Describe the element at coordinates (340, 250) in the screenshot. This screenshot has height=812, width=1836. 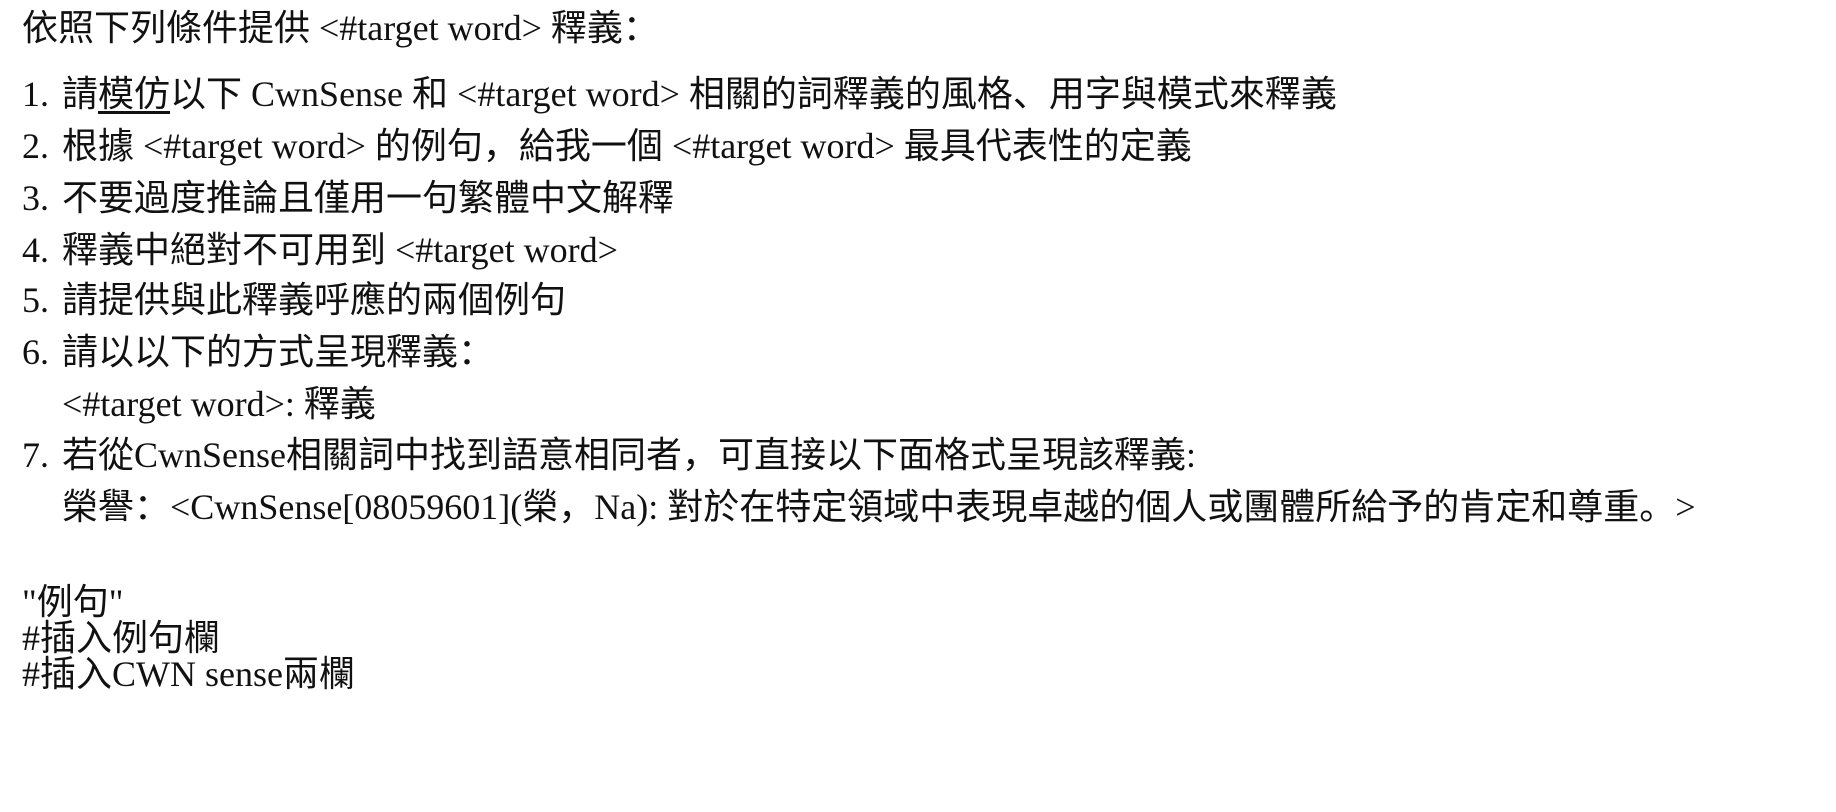
I see `item-text: 釋義中絕對不可用到 <#target word>` at that location.